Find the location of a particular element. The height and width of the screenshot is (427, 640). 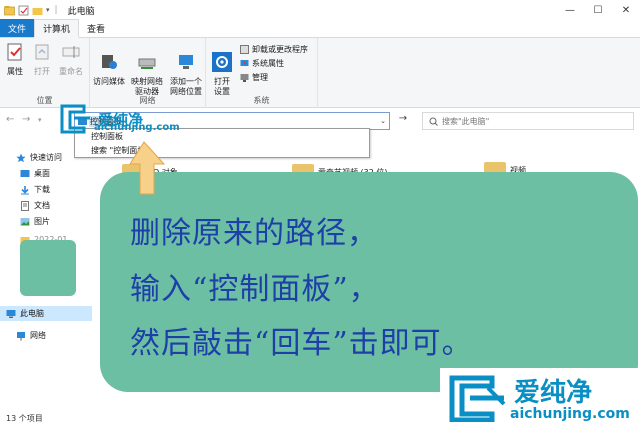

instruction-line: 输入“控制面板”， is located at coordinates (255, 289).